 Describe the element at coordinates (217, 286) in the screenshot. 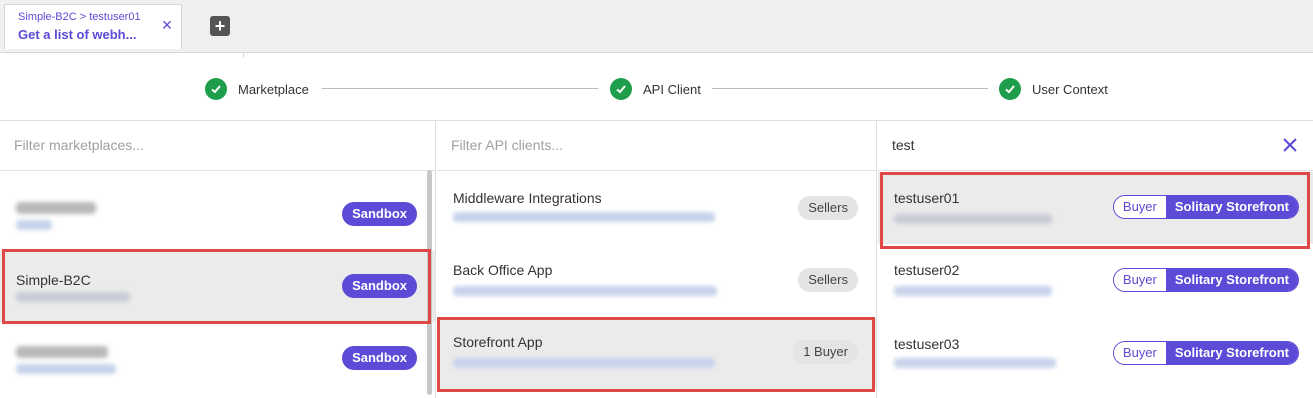

I see `marketplace-item-selected: Simple-B2C Sandbox` at that location.